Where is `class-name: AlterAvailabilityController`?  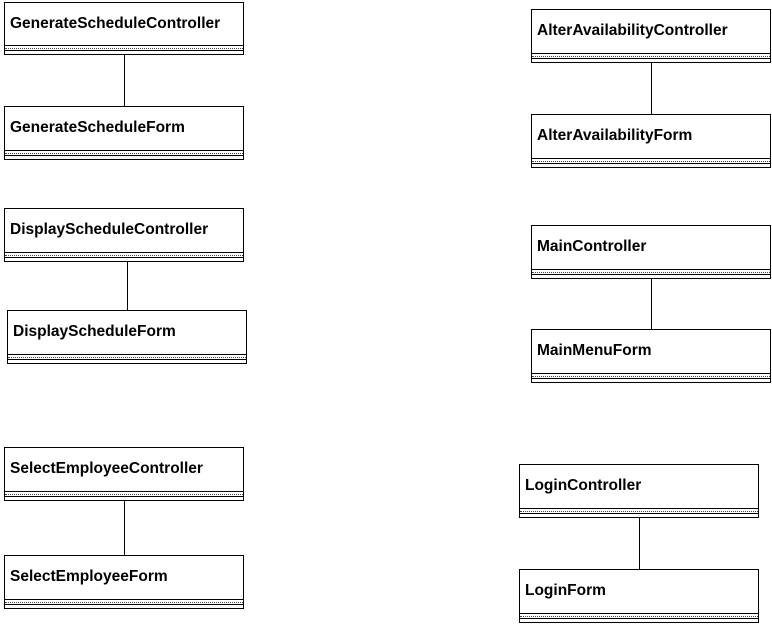
class-name: AlterAvailabilityController is located at coordinates (632, 30).